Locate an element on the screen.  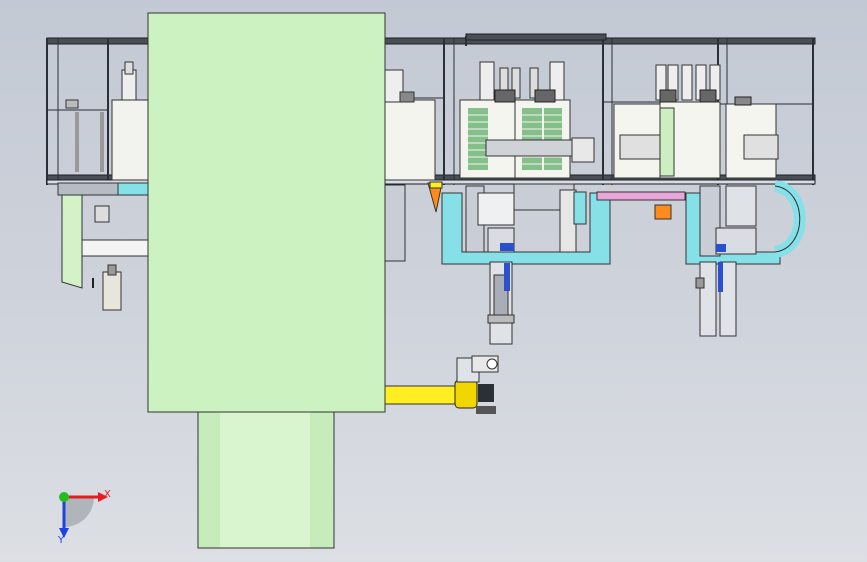
orientation-triad: X Y is located at coordinates (84, 517).